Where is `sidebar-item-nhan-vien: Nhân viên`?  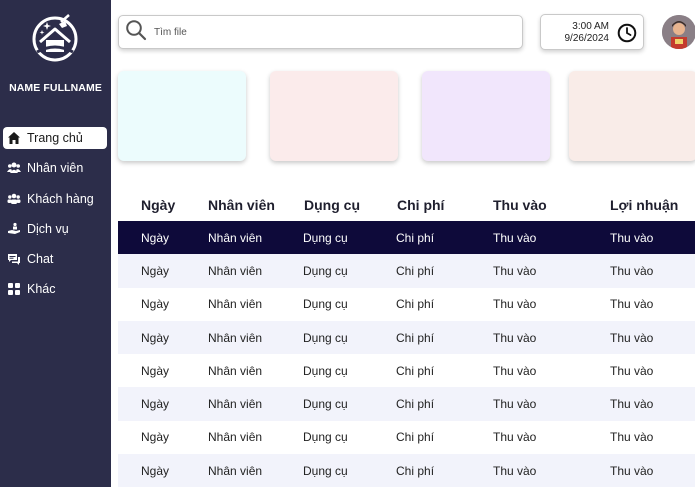
sidebar-item-nhan-vien: Nhân viên is located at coordinates (55, 168).